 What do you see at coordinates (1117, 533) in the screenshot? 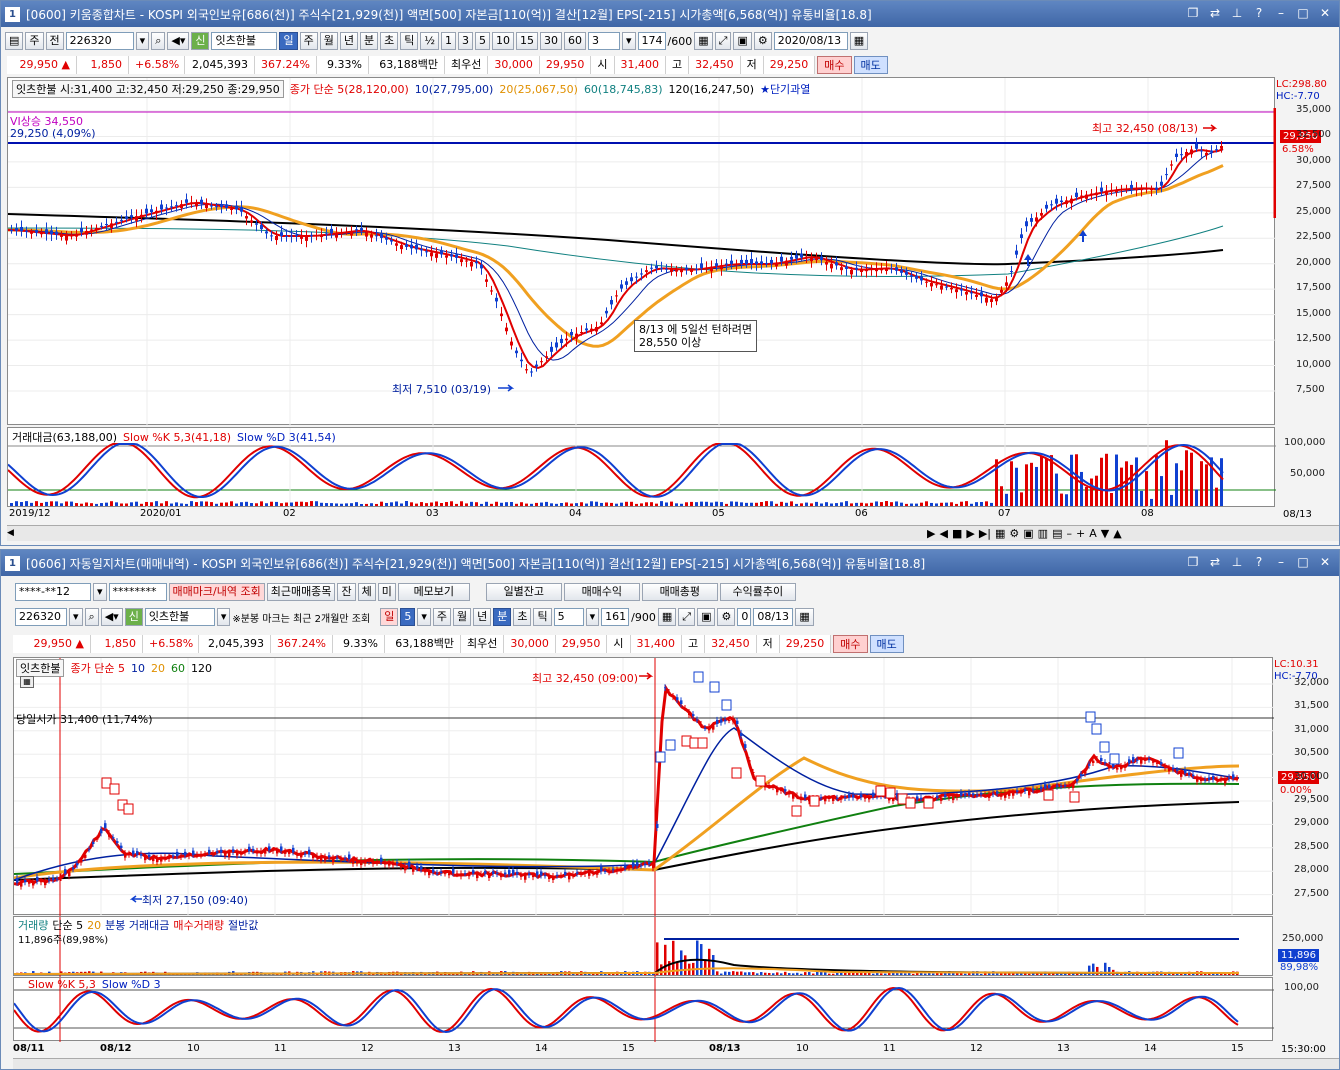
I see `up-icon: ▲` at bounding box center [1117, 533].